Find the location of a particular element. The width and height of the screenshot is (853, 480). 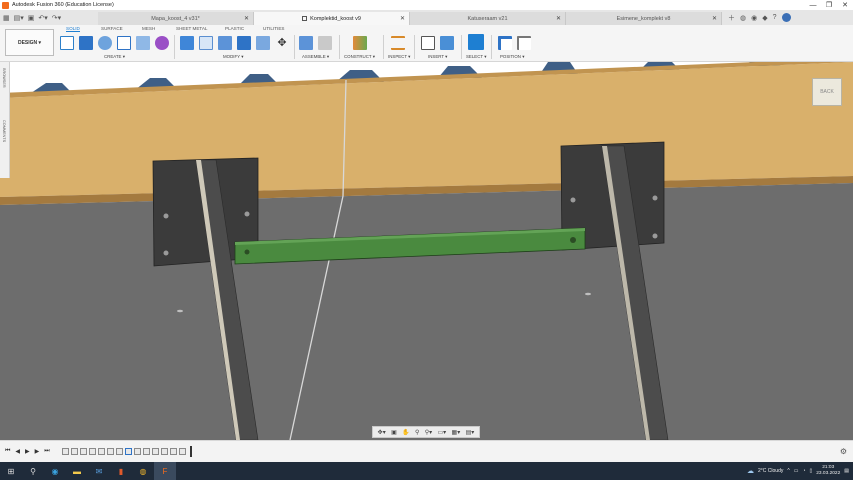

redo-icon: ↷▾ is located at coordinates (56, 18).